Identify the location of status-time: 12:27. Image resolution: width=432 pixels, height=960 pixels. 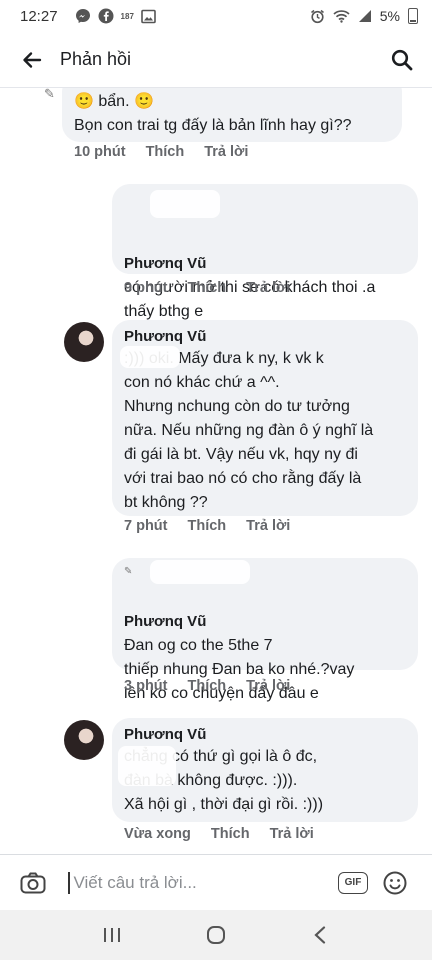
(39, 16).